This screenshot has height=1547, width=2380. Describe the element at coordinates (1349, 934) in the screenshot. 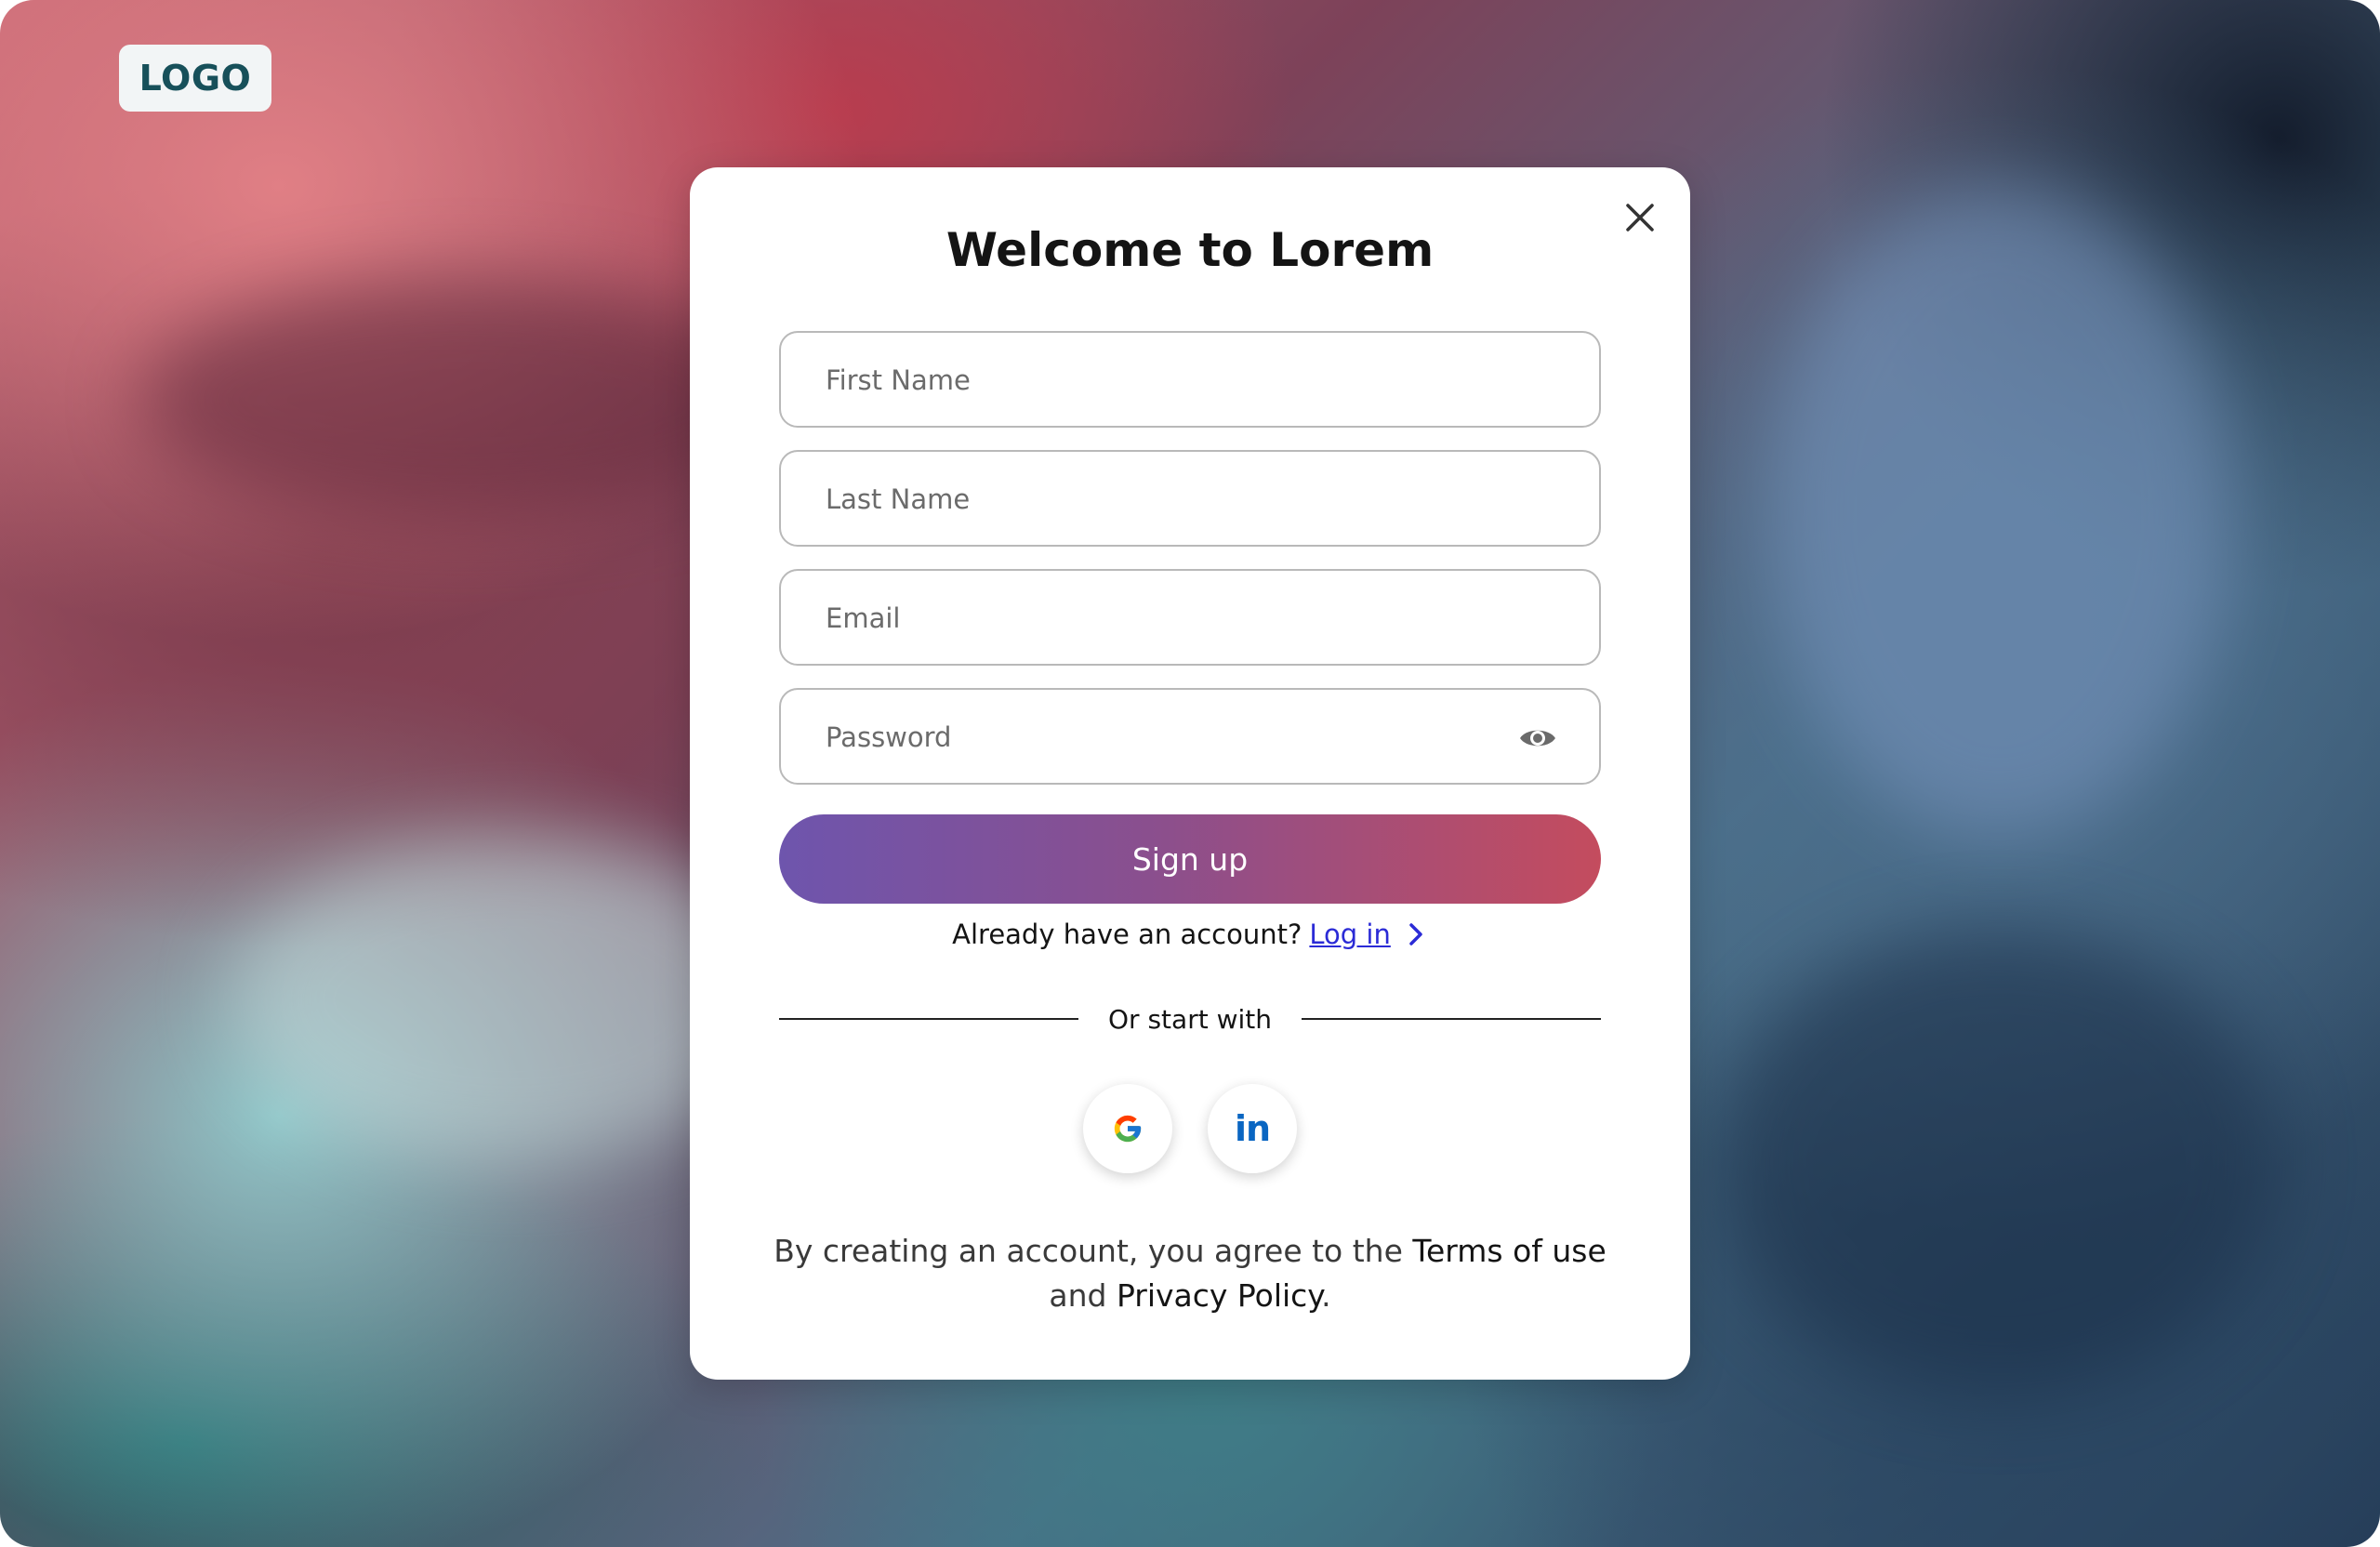

I see `login-link: Log in` at that location.